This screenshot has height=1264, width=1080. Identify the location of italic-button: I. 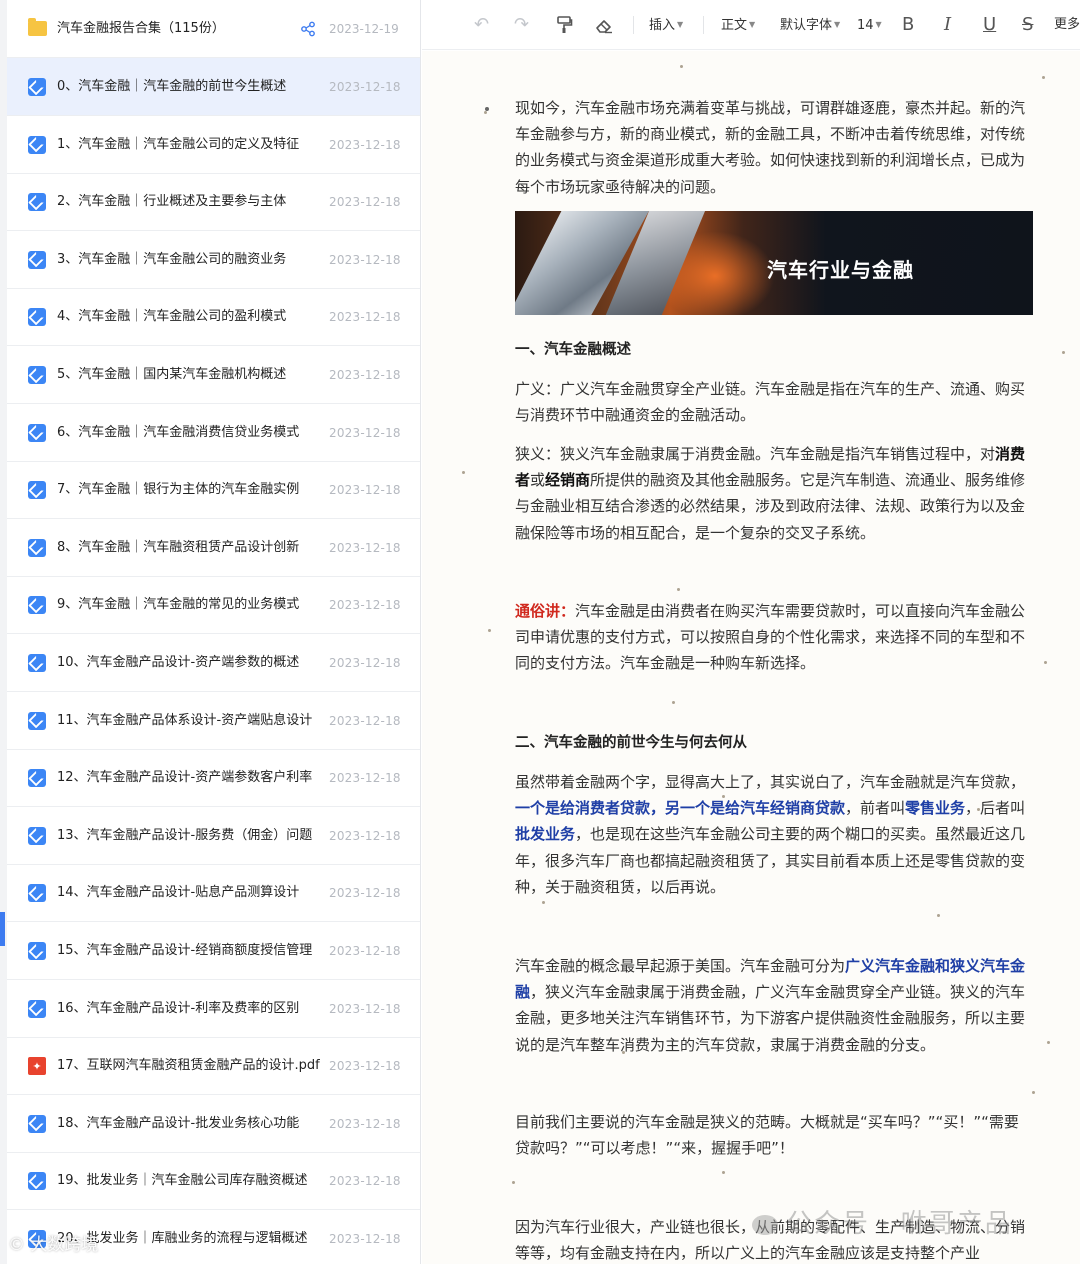
(947, 25).